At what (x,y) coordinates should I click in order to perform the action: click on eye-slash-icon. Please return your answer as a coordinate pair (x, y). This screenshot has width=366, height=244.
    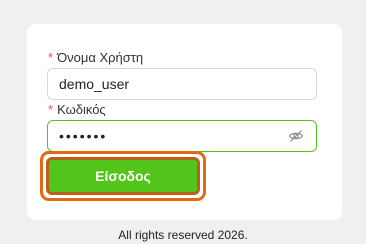
    Looking at the image, I should click on (296, 136).